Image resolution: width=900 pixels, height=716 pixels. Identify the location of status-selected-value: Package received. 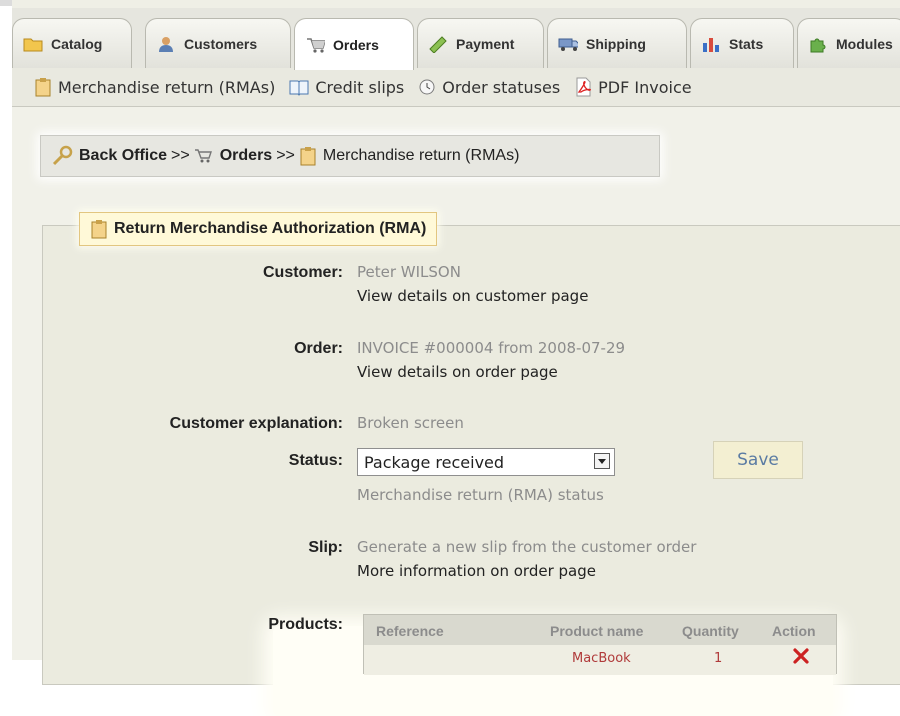
(434, 462).